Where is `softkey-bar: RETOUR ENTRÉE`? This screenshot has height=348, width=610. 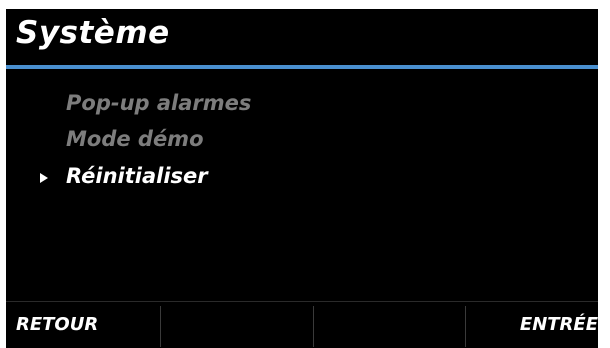 softkey-bar: RETOUR ENTRÉE is located at coordinates (302, 324).